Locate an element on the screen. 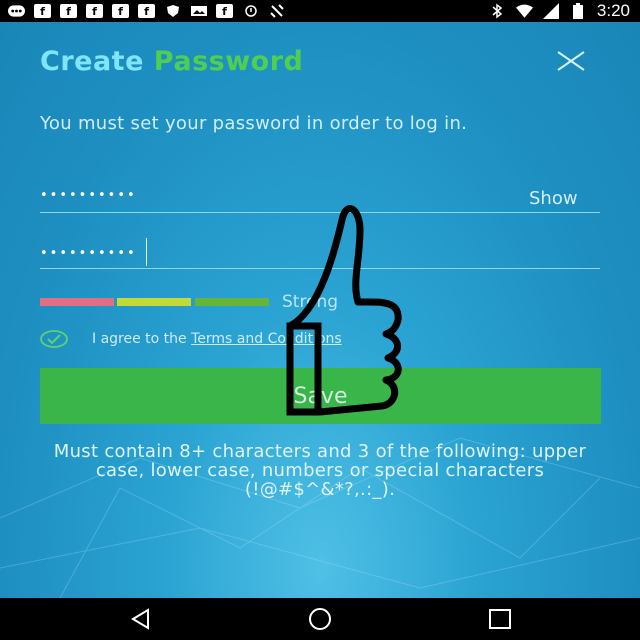 The height and width of the screenshot is (640, 640). back-icon is located at coordinates (140, 619).